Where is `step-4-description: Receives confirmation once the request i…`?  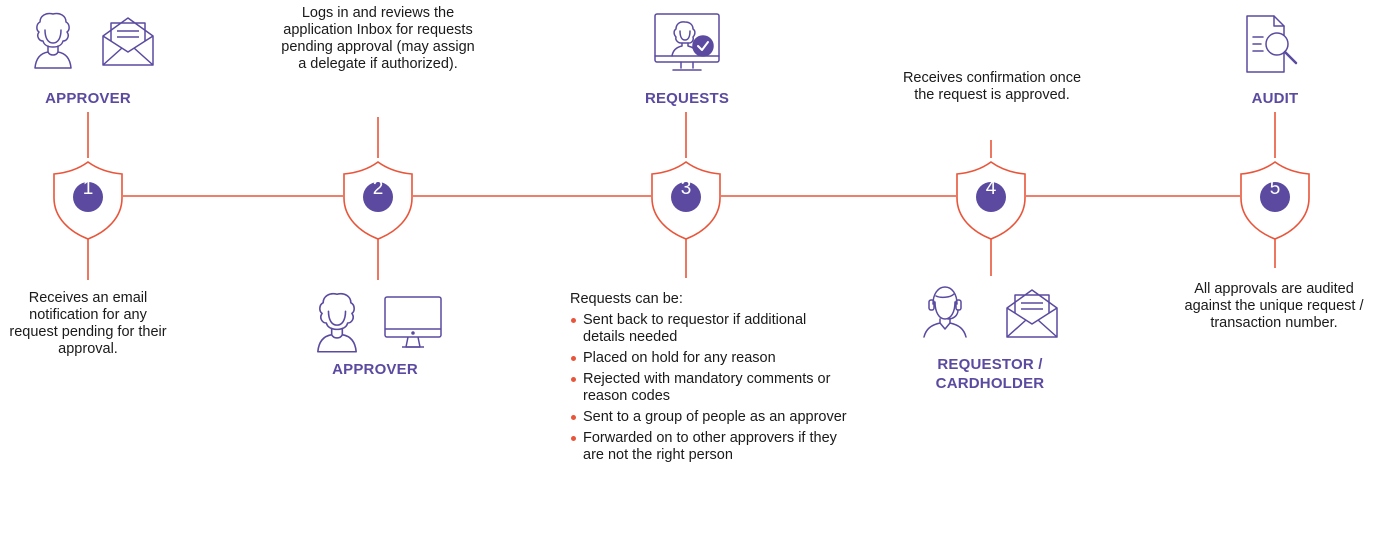 step-4-description: Receives confirmation once the request i… is located at coordinates (992, 86).